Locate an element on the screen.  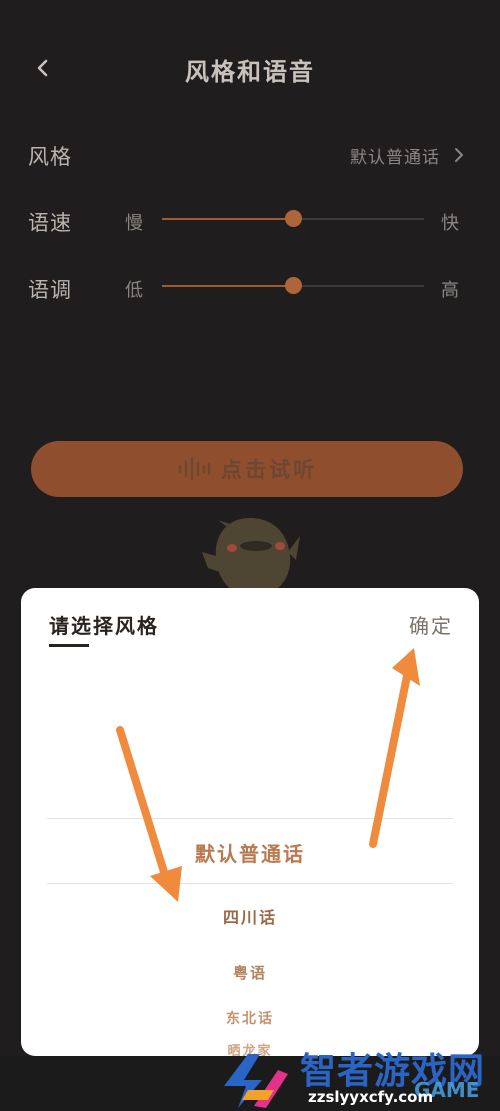
style-option-selected: 默认普通话 is located at coordinates (250, 852).